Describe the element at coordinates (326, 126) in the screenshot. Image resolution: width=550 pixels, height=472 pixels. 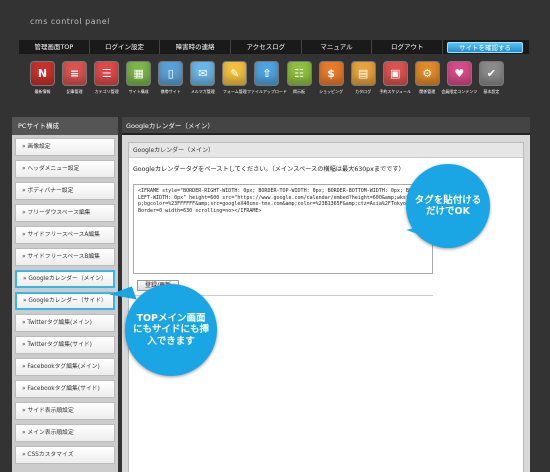
I see `page-title: Googleカレンダー（メイン）` at that location.